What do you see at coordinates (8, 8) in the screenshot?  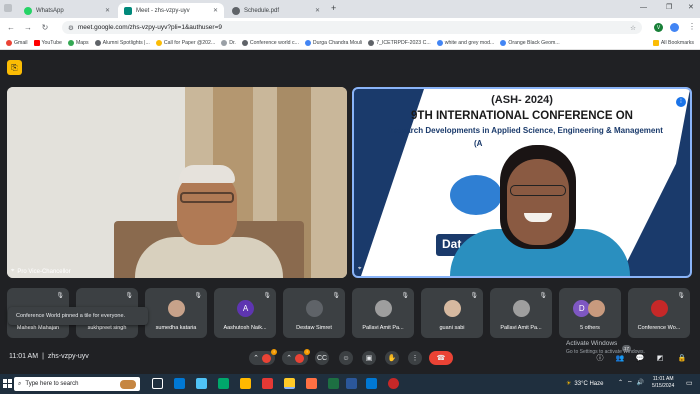 I see `tab-search-icon` at bounding box center [8, 8].